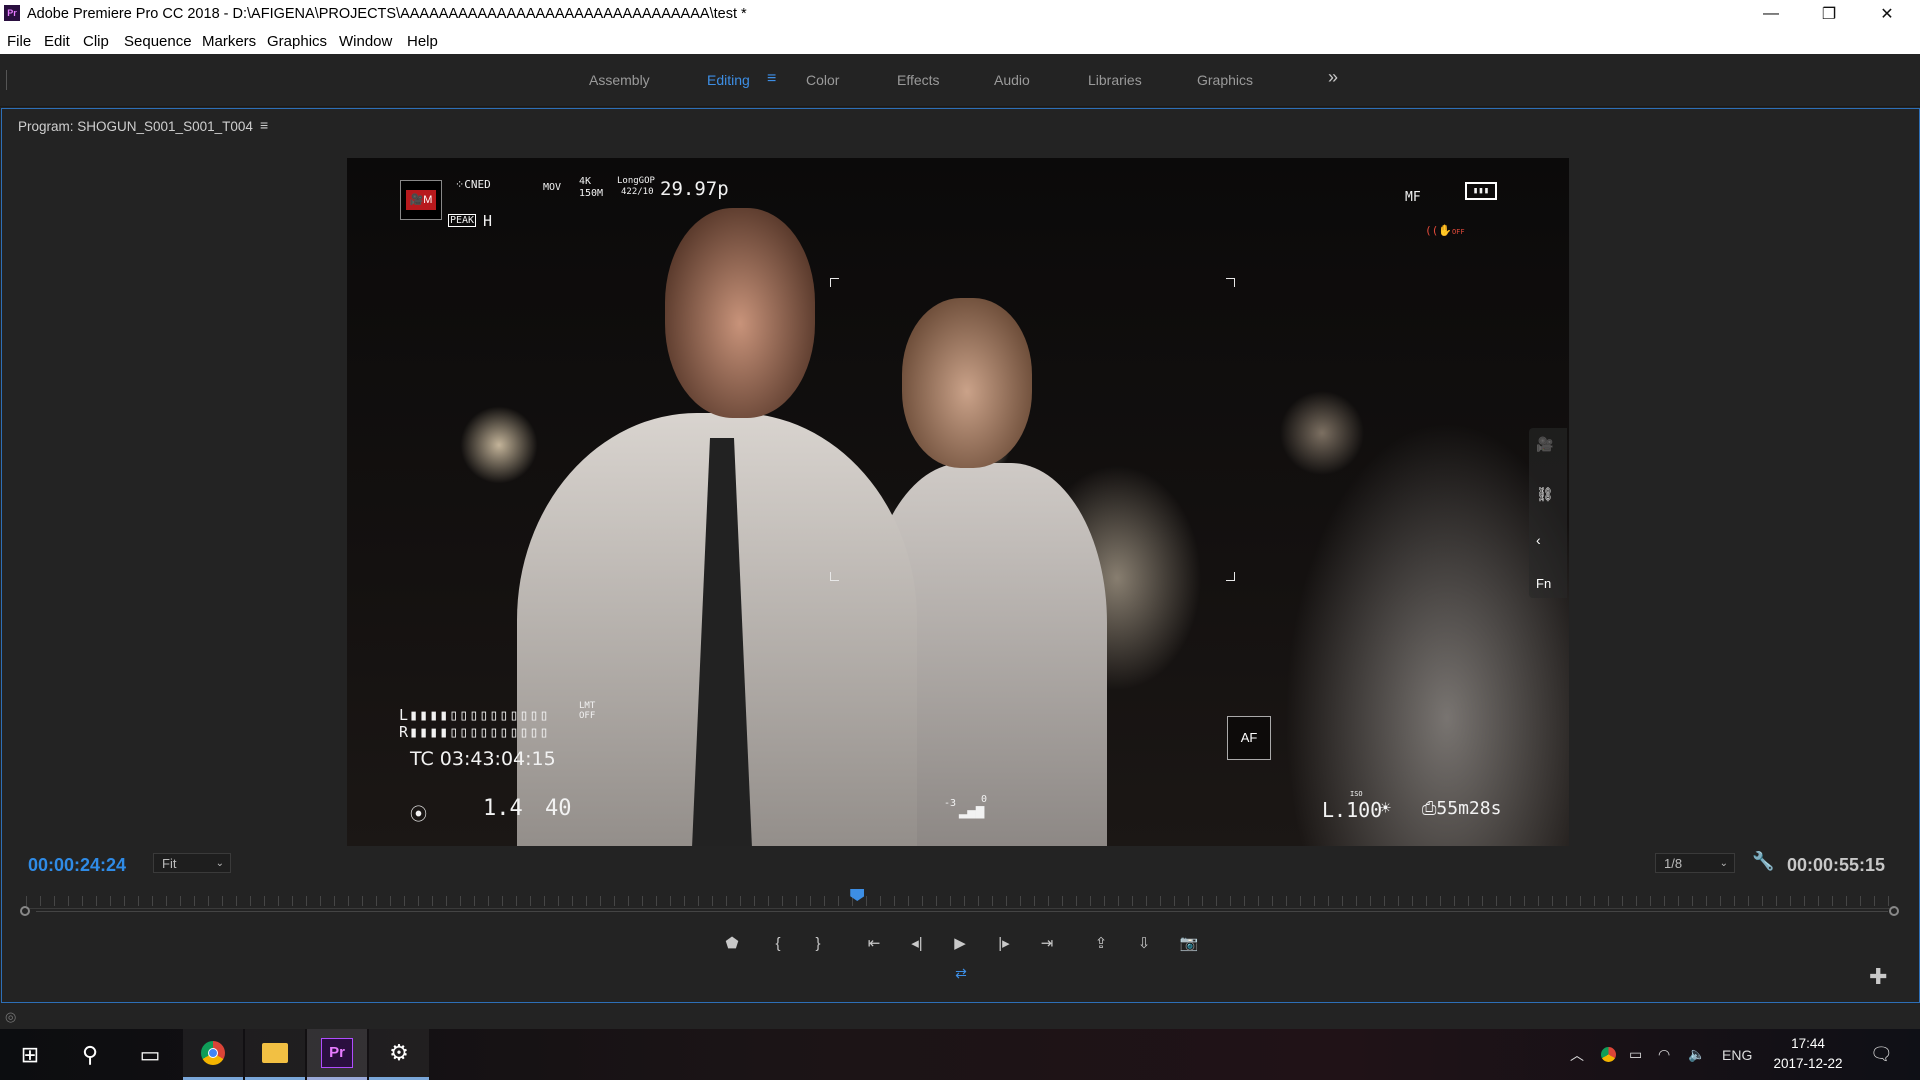 The image size is (1920, 1080). I want to click on step-forward-button: |▸, so click(1004, 944).